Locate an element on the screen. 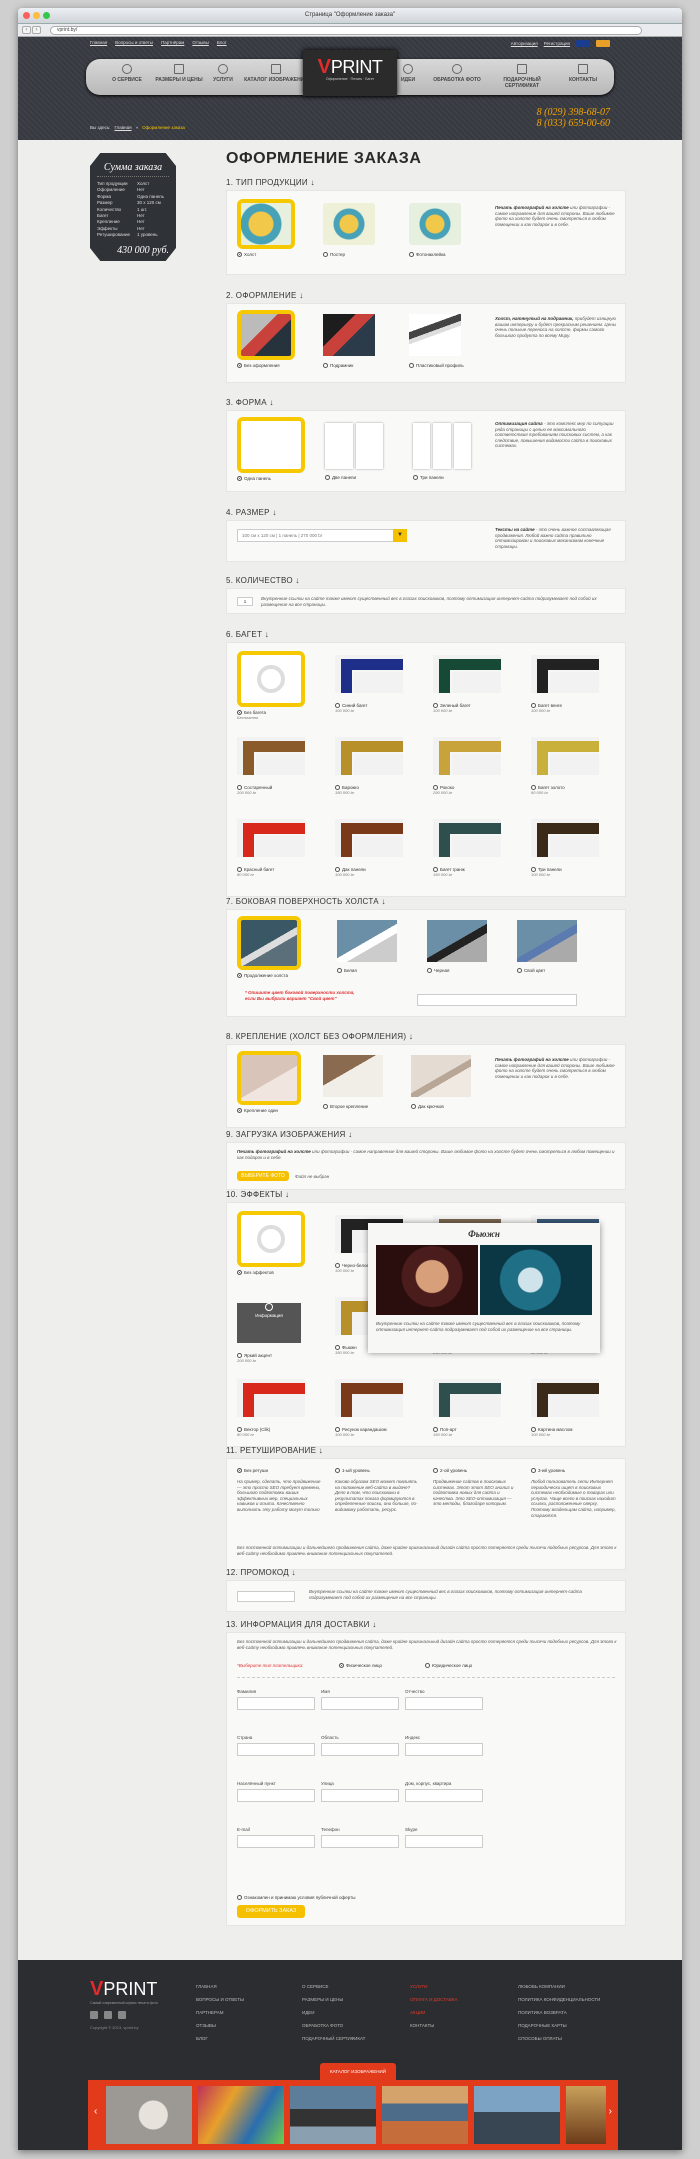 This screenshot has width=700, height=2159. forward-icon: › is located at coordinates (36, 30).